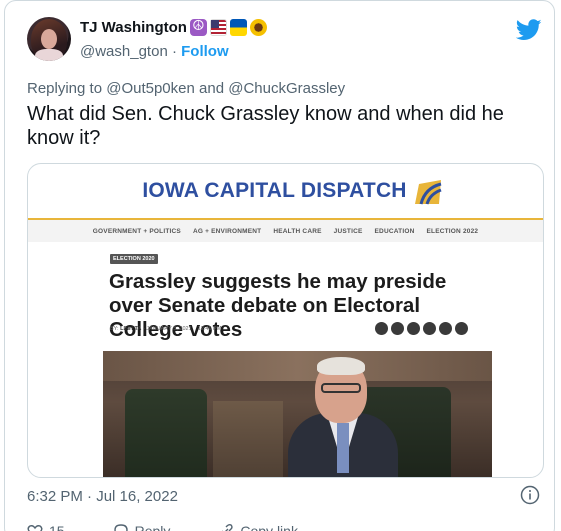 The height and width of the screenshot is (531, 561). I want to click on reply-icon, so click(120, 527).